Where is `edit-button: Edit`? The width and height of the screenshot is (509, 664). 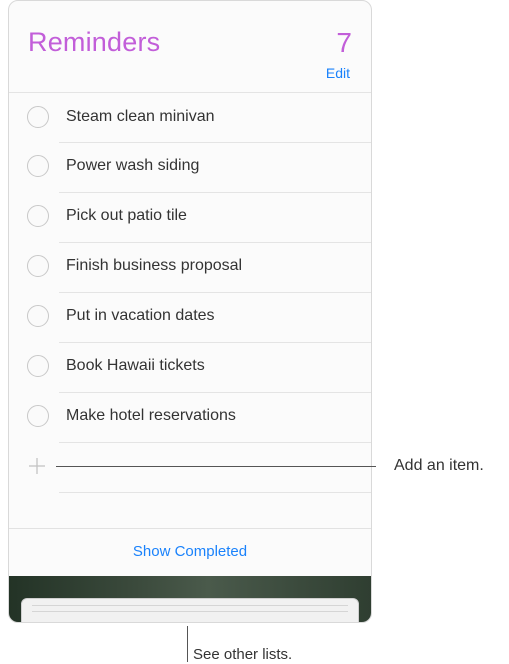 edit-button: Edit is located at coordinates (338, 73).